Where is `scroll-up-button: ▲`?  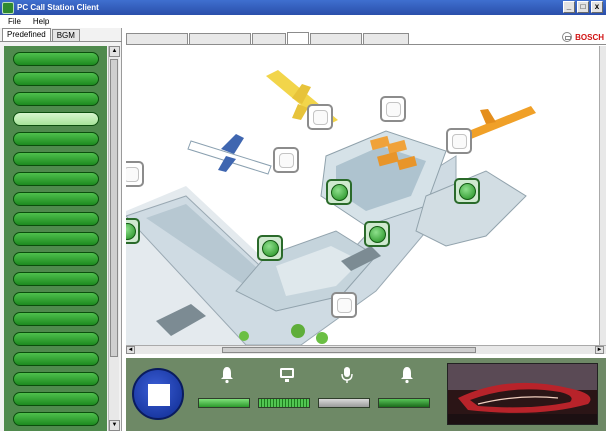 scroll-up-button: ▲ is located at coordinates (114, 51).